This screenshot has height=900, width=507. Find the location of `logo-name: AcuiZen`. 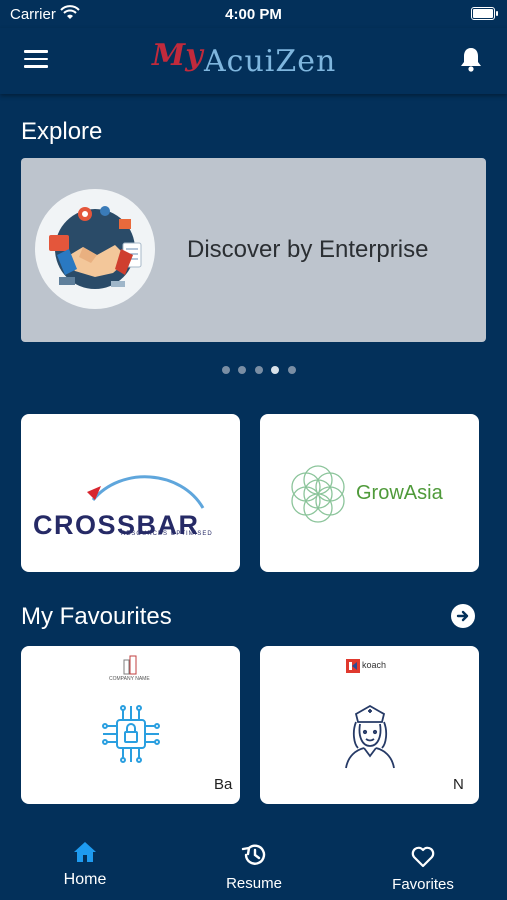

logo-name: AcuiZen is located at coordinates (270, 61).